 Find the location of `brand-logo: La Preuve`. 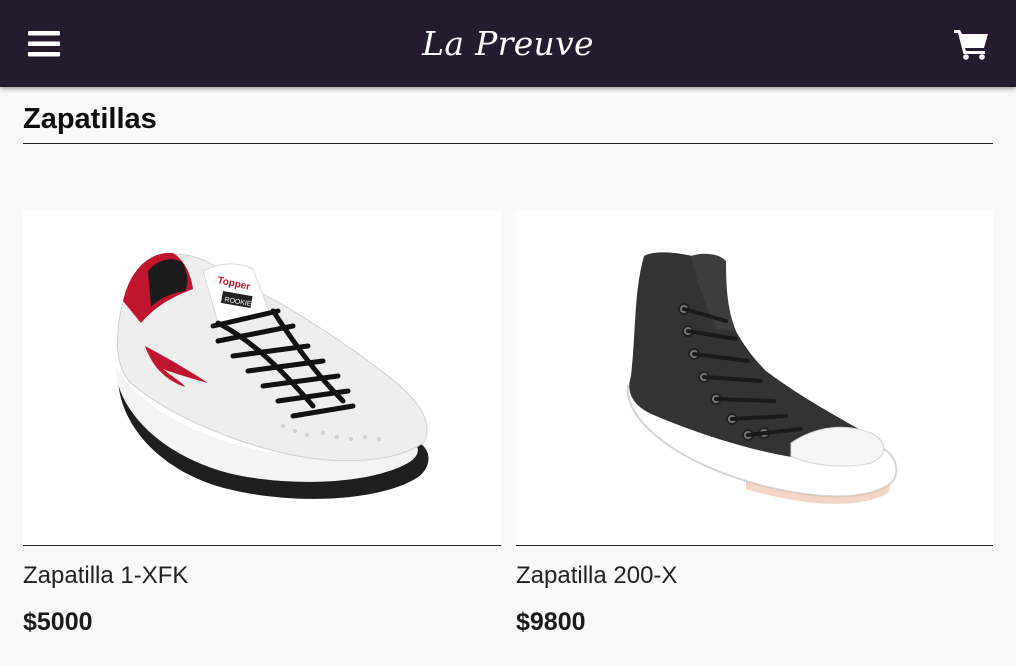

brand-logo: La Preuve is located at coordinates (508, 43).